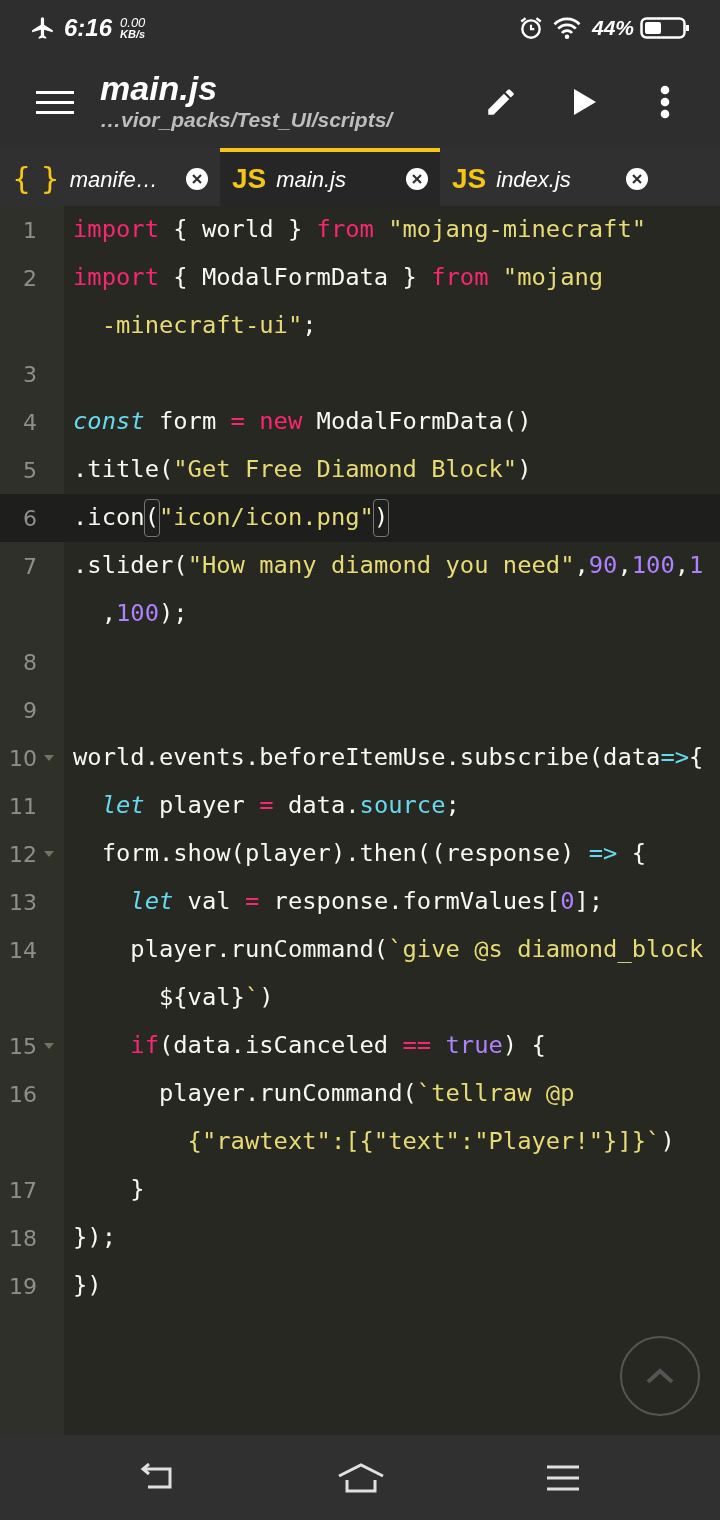 This screenshot has height=1520, width=720. I want to click on line-number: 18, so click(23, 1238).